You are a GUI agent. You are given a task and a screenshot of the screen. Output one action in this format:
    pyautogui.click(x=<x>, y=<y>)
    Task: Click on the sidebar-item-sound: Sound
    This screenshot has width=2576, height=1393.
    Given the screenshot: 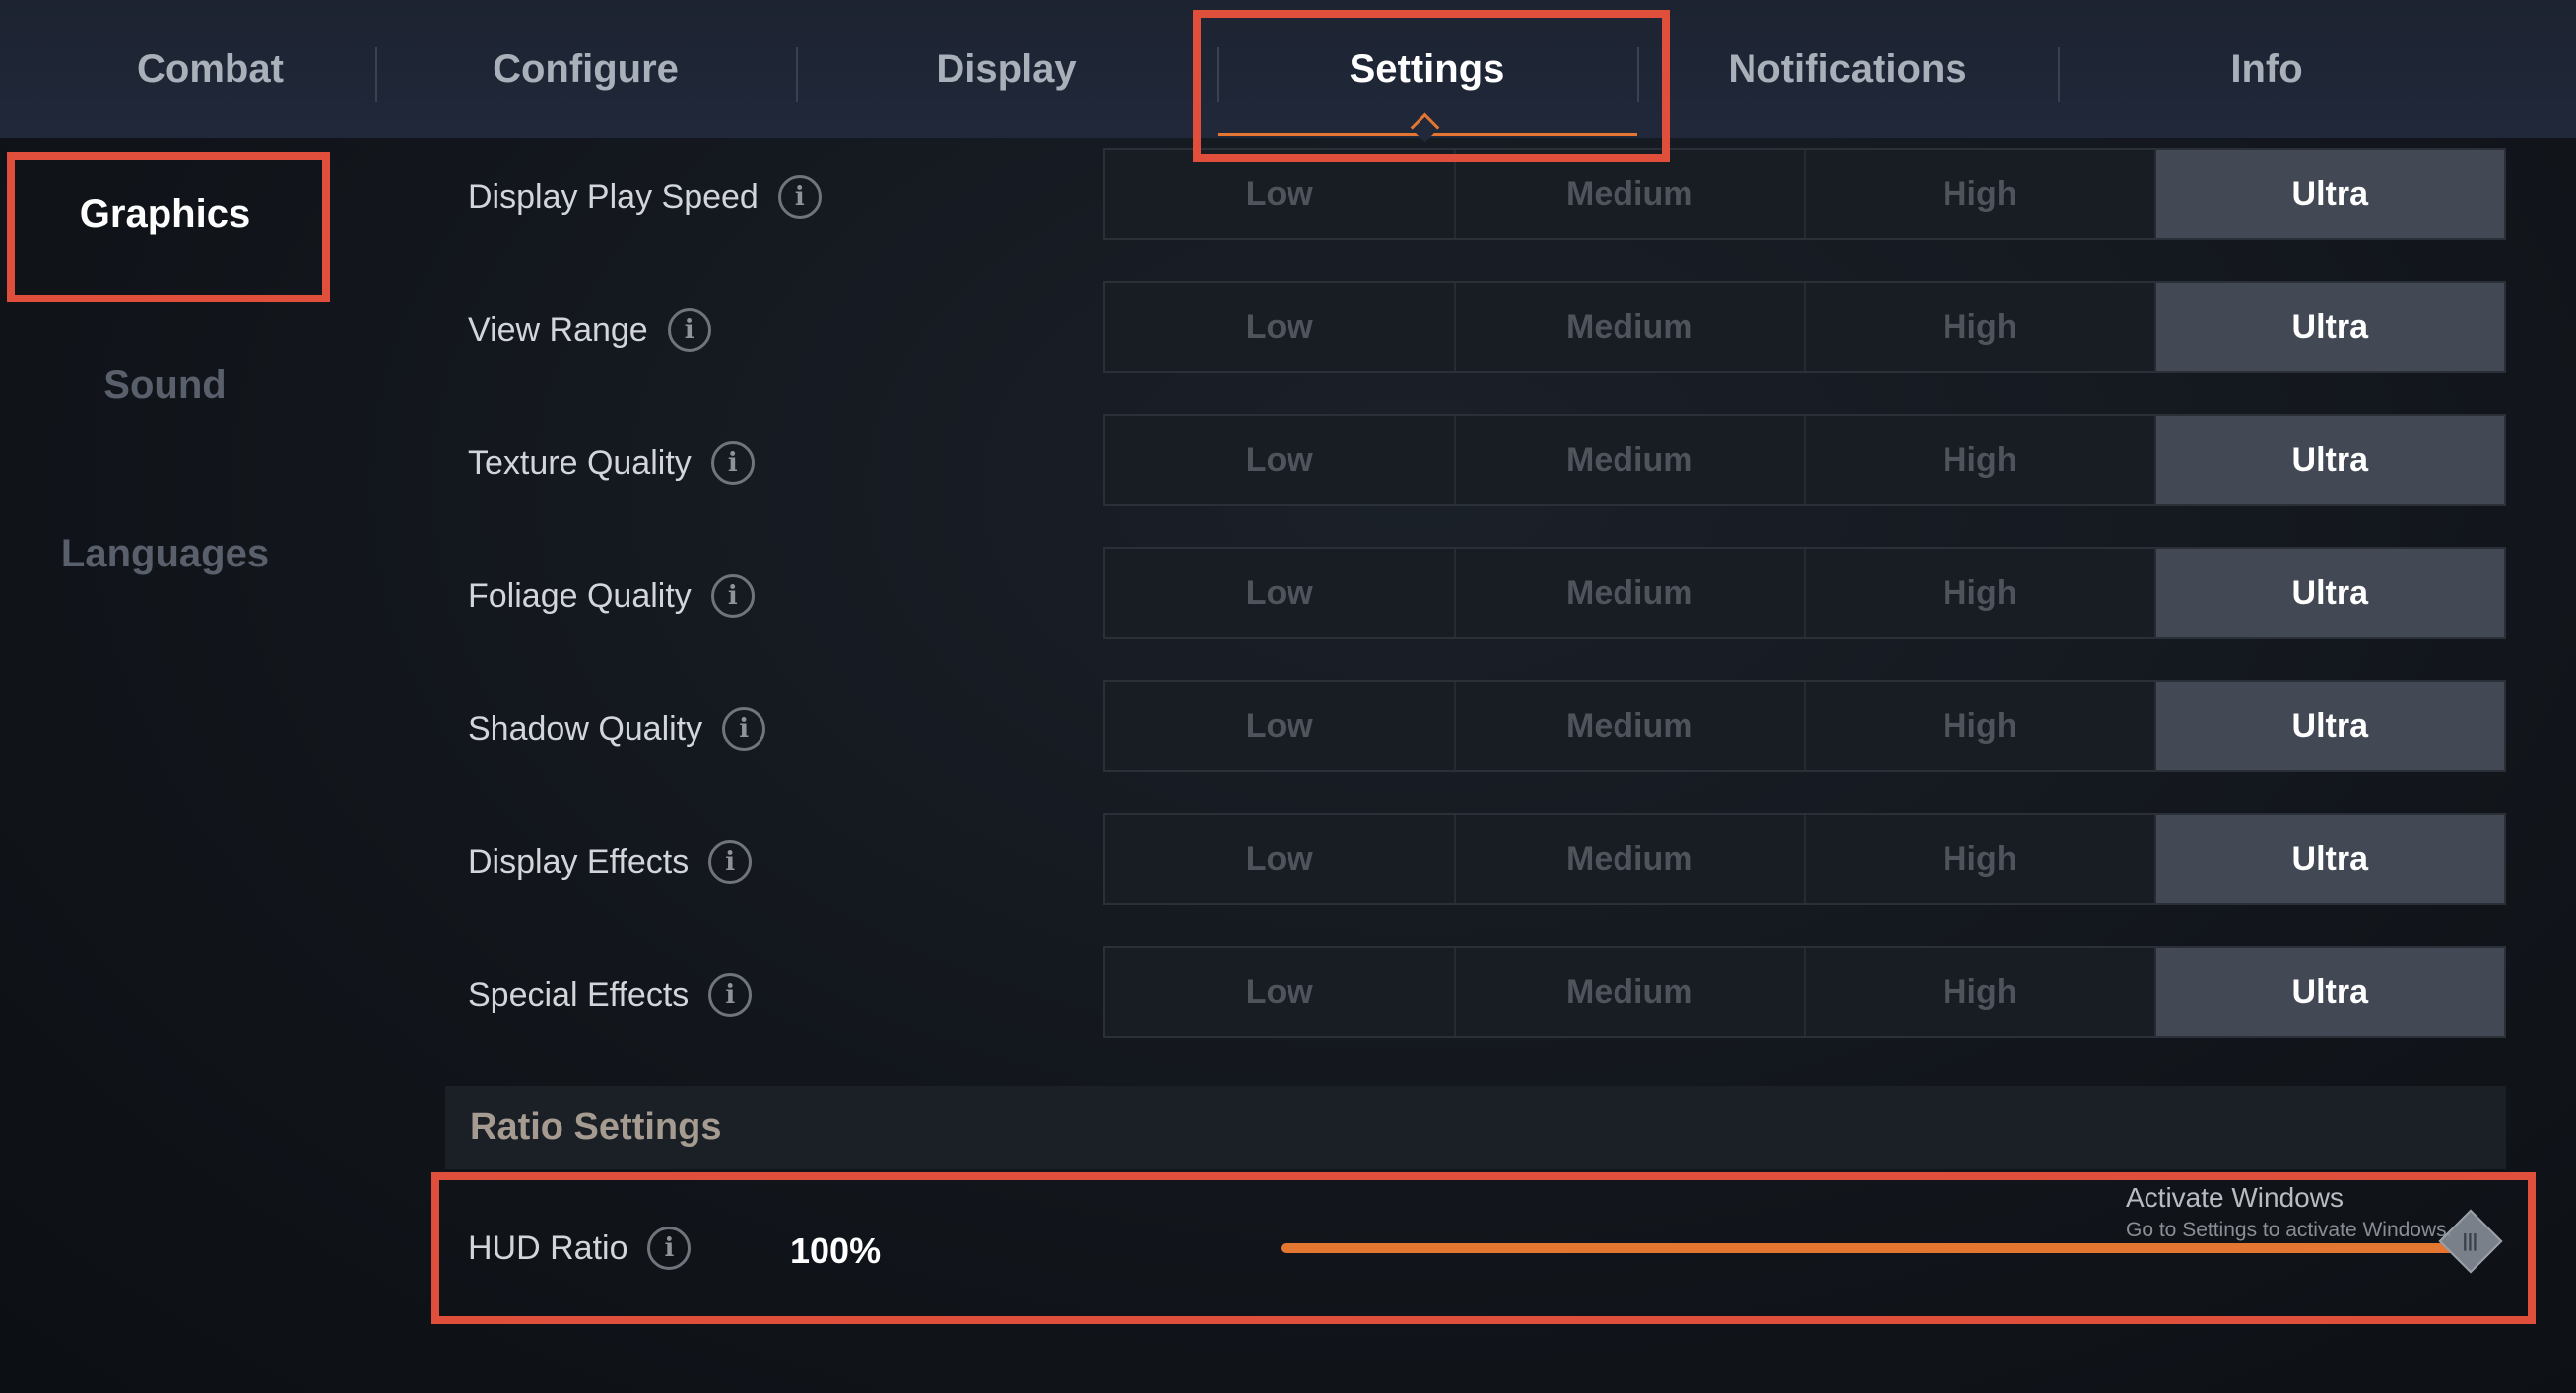 What is the action you would take?
    pyautogui.click(x=165, y=385)
    